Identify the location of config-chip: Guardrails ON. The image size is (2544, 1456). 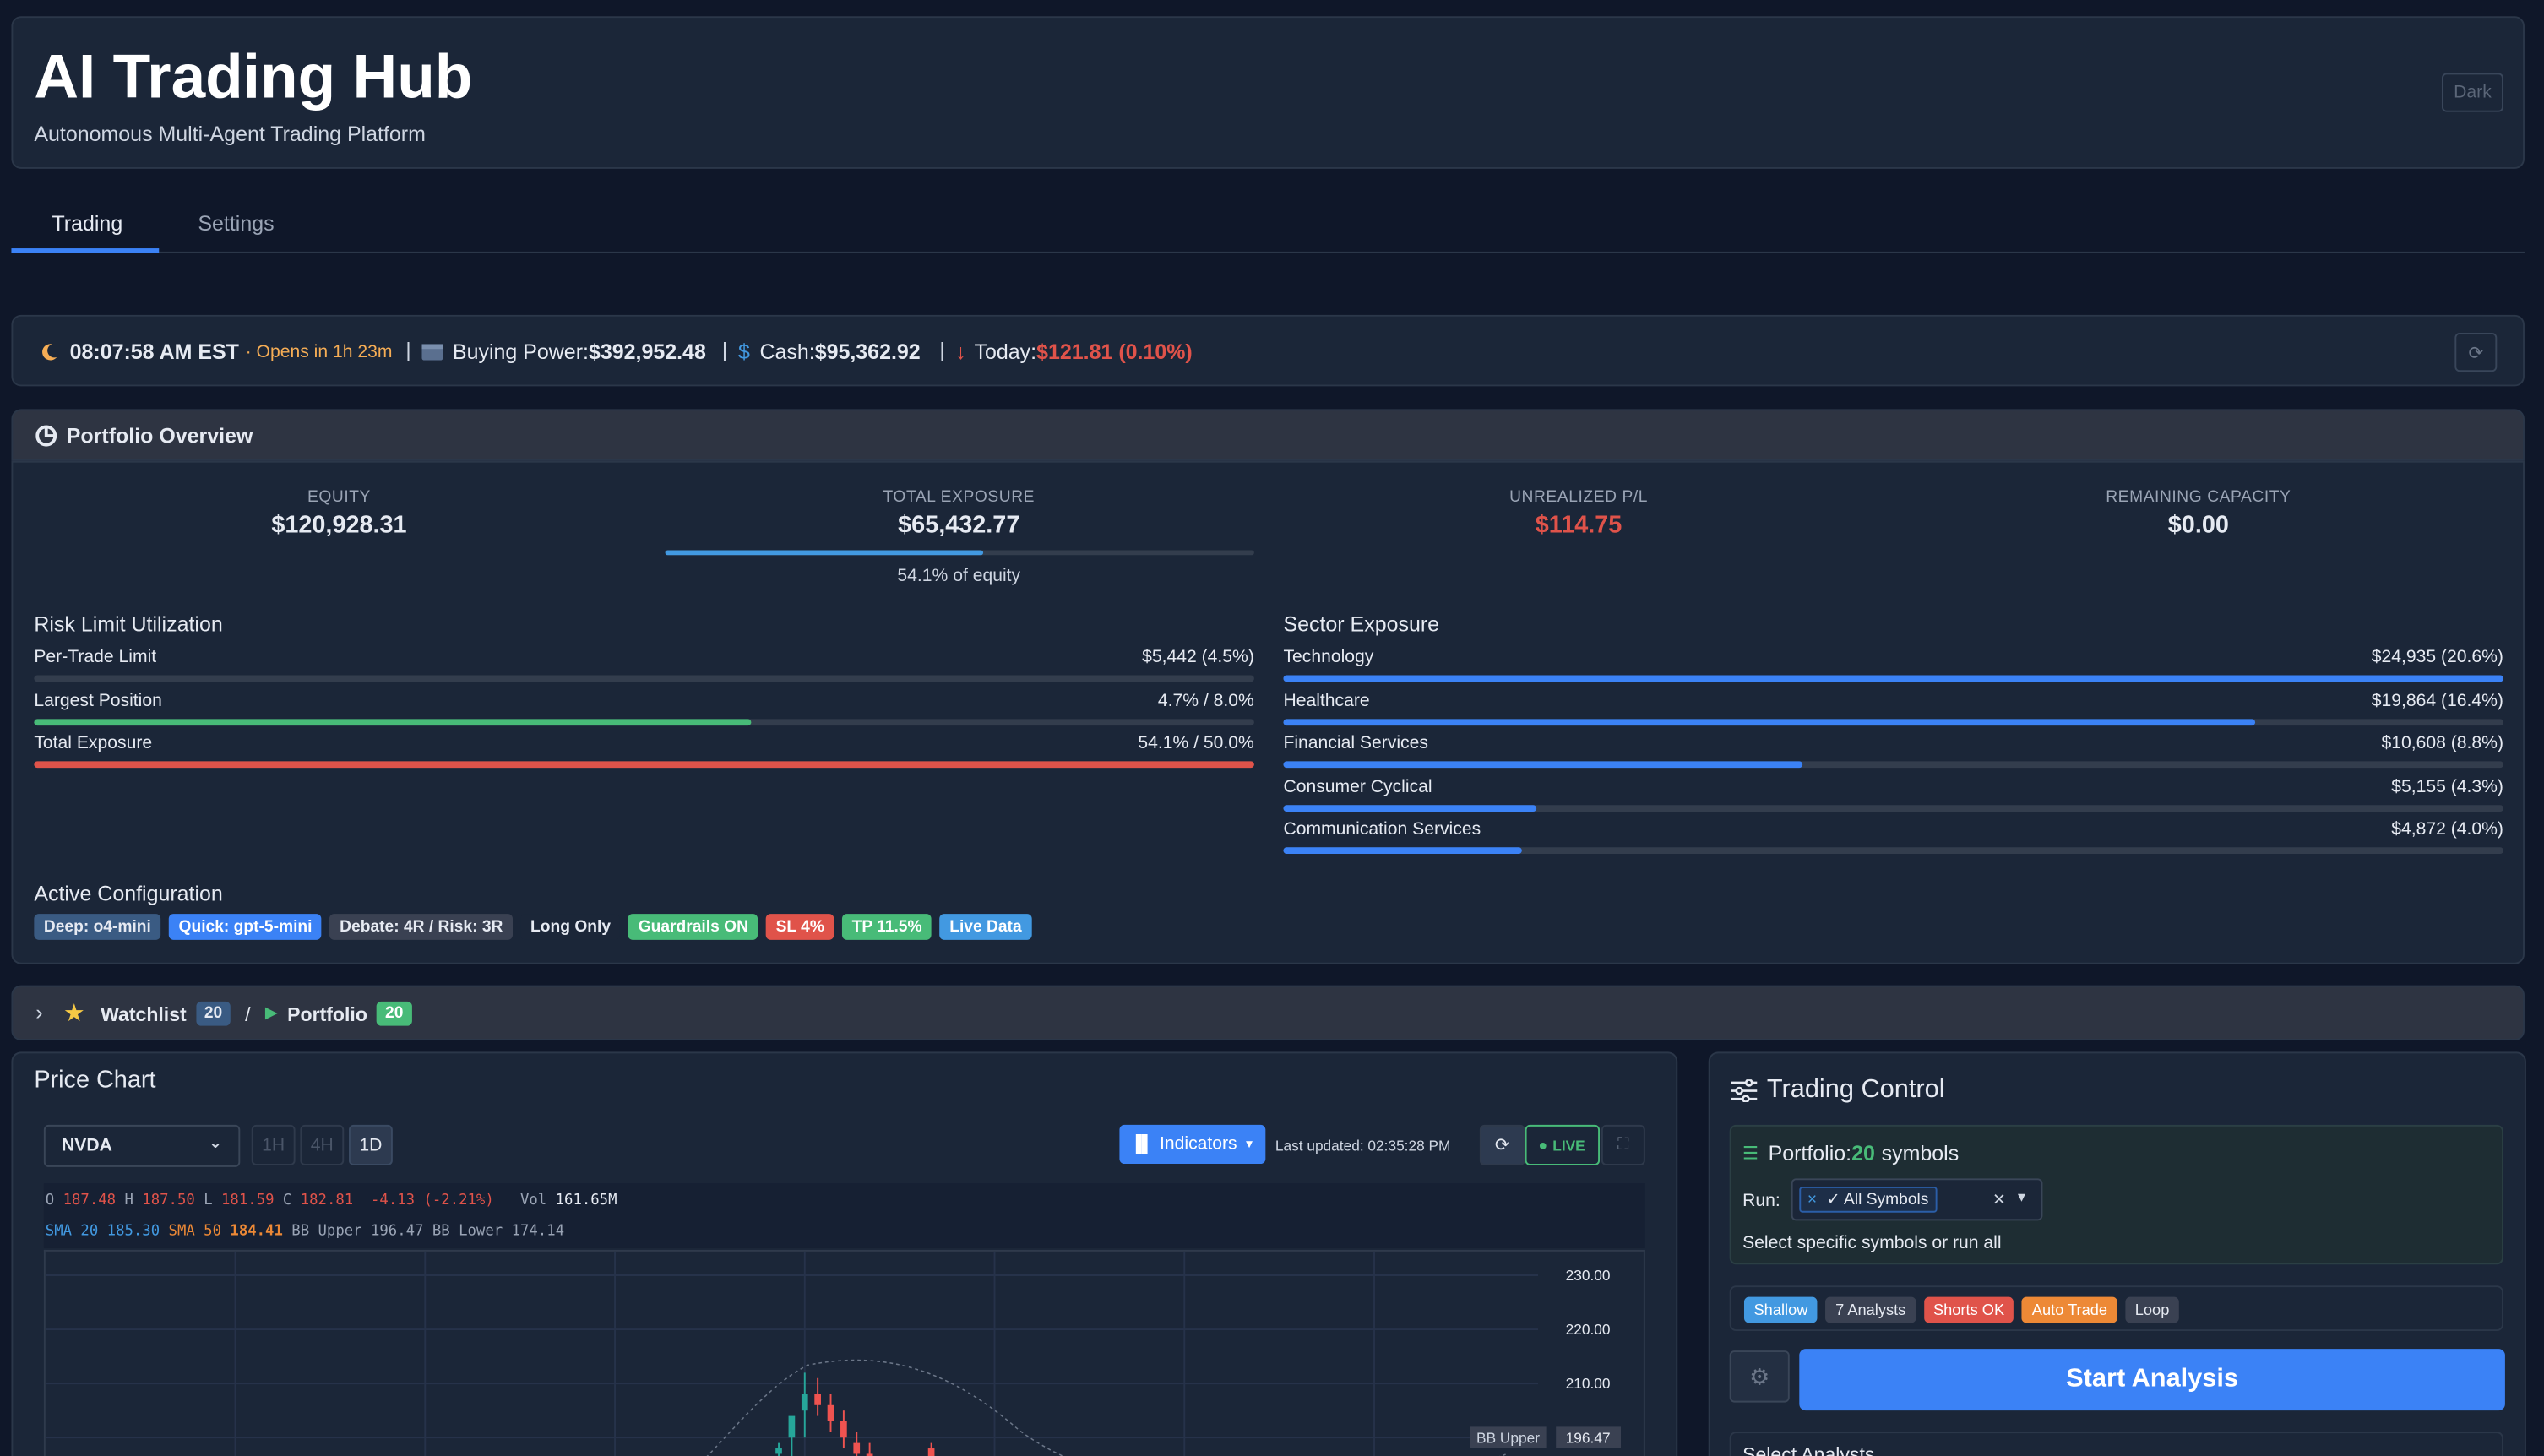
(693, 927).